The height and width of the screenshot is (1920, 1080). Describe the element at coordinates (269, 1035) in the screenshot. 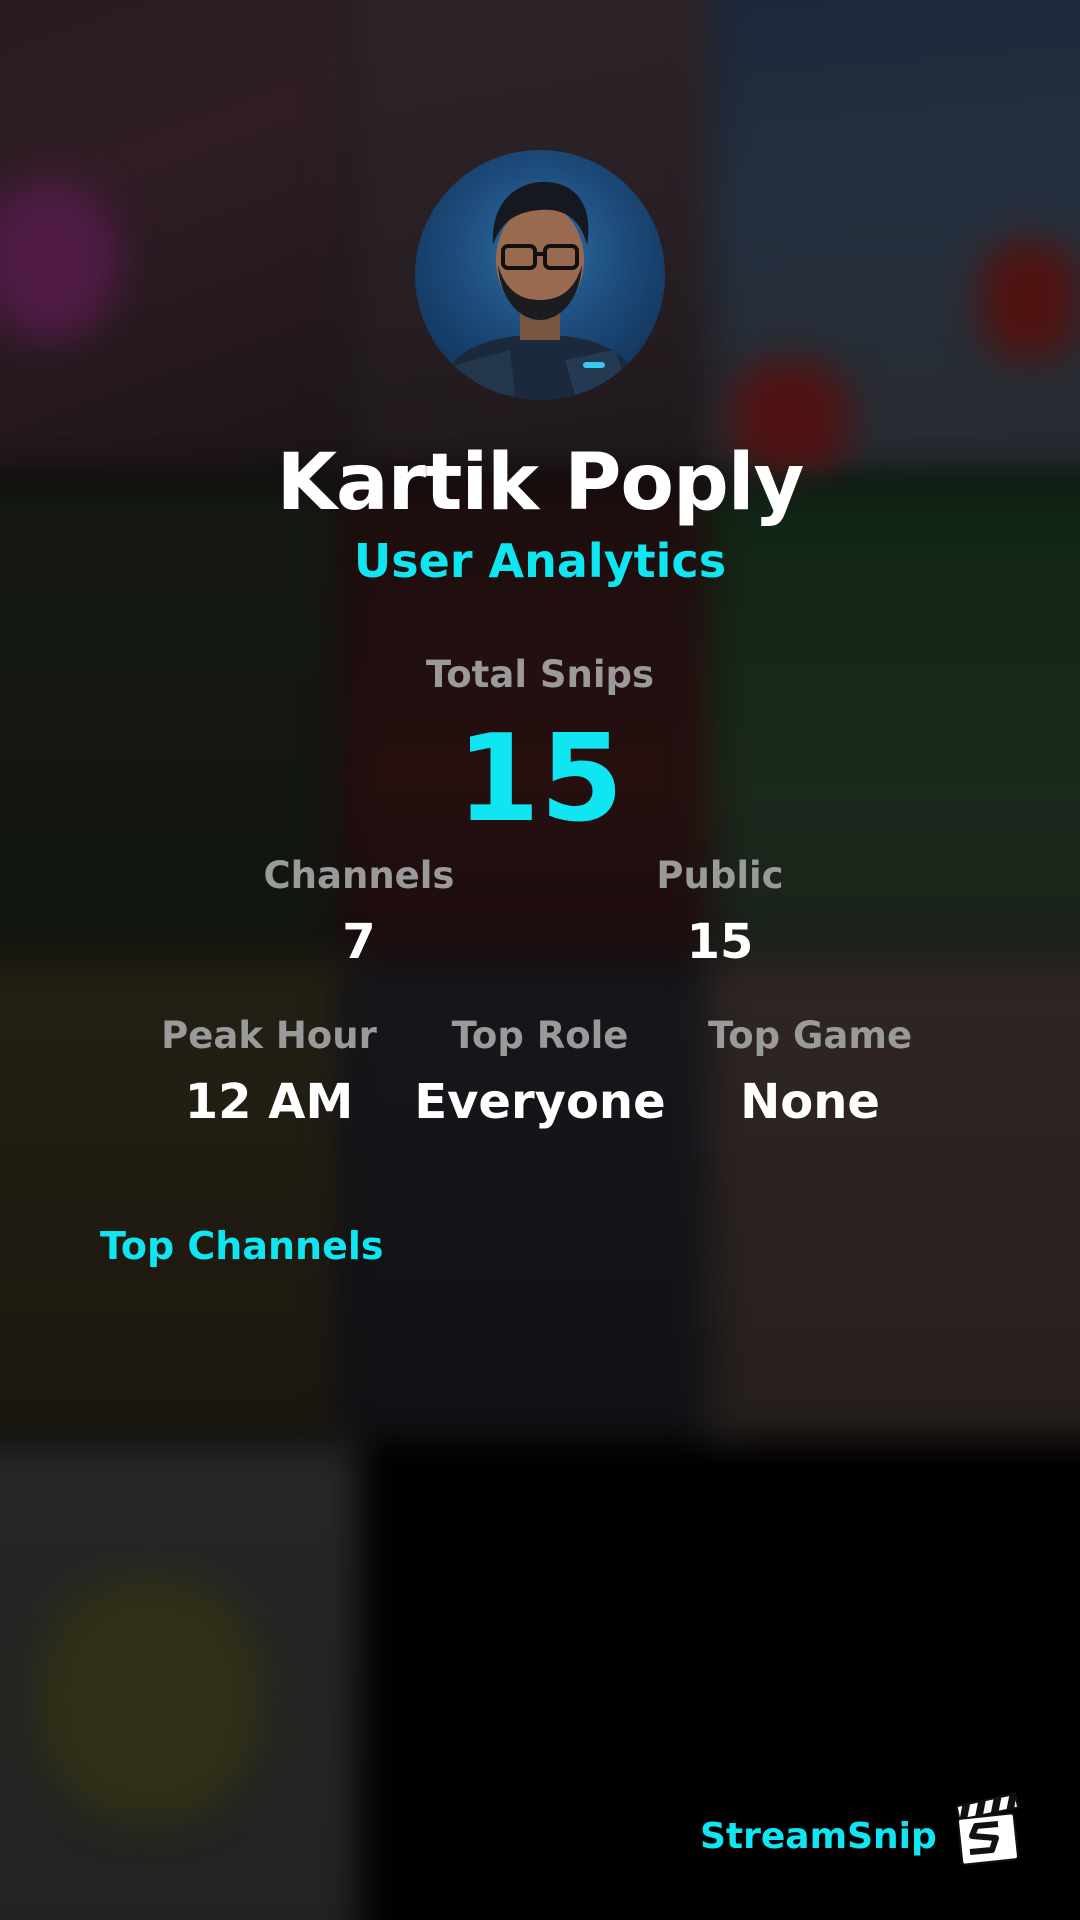

I see `peak-hour-label: Peak Hour` at that location.